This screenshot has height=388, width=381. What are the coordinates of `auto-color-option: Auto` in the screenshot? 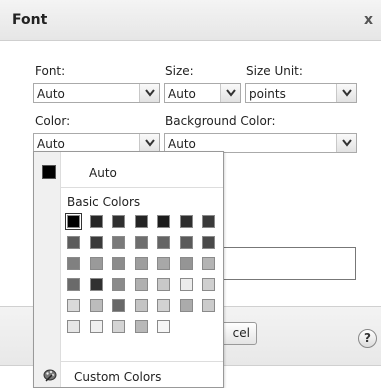 It's located at (103, 173).